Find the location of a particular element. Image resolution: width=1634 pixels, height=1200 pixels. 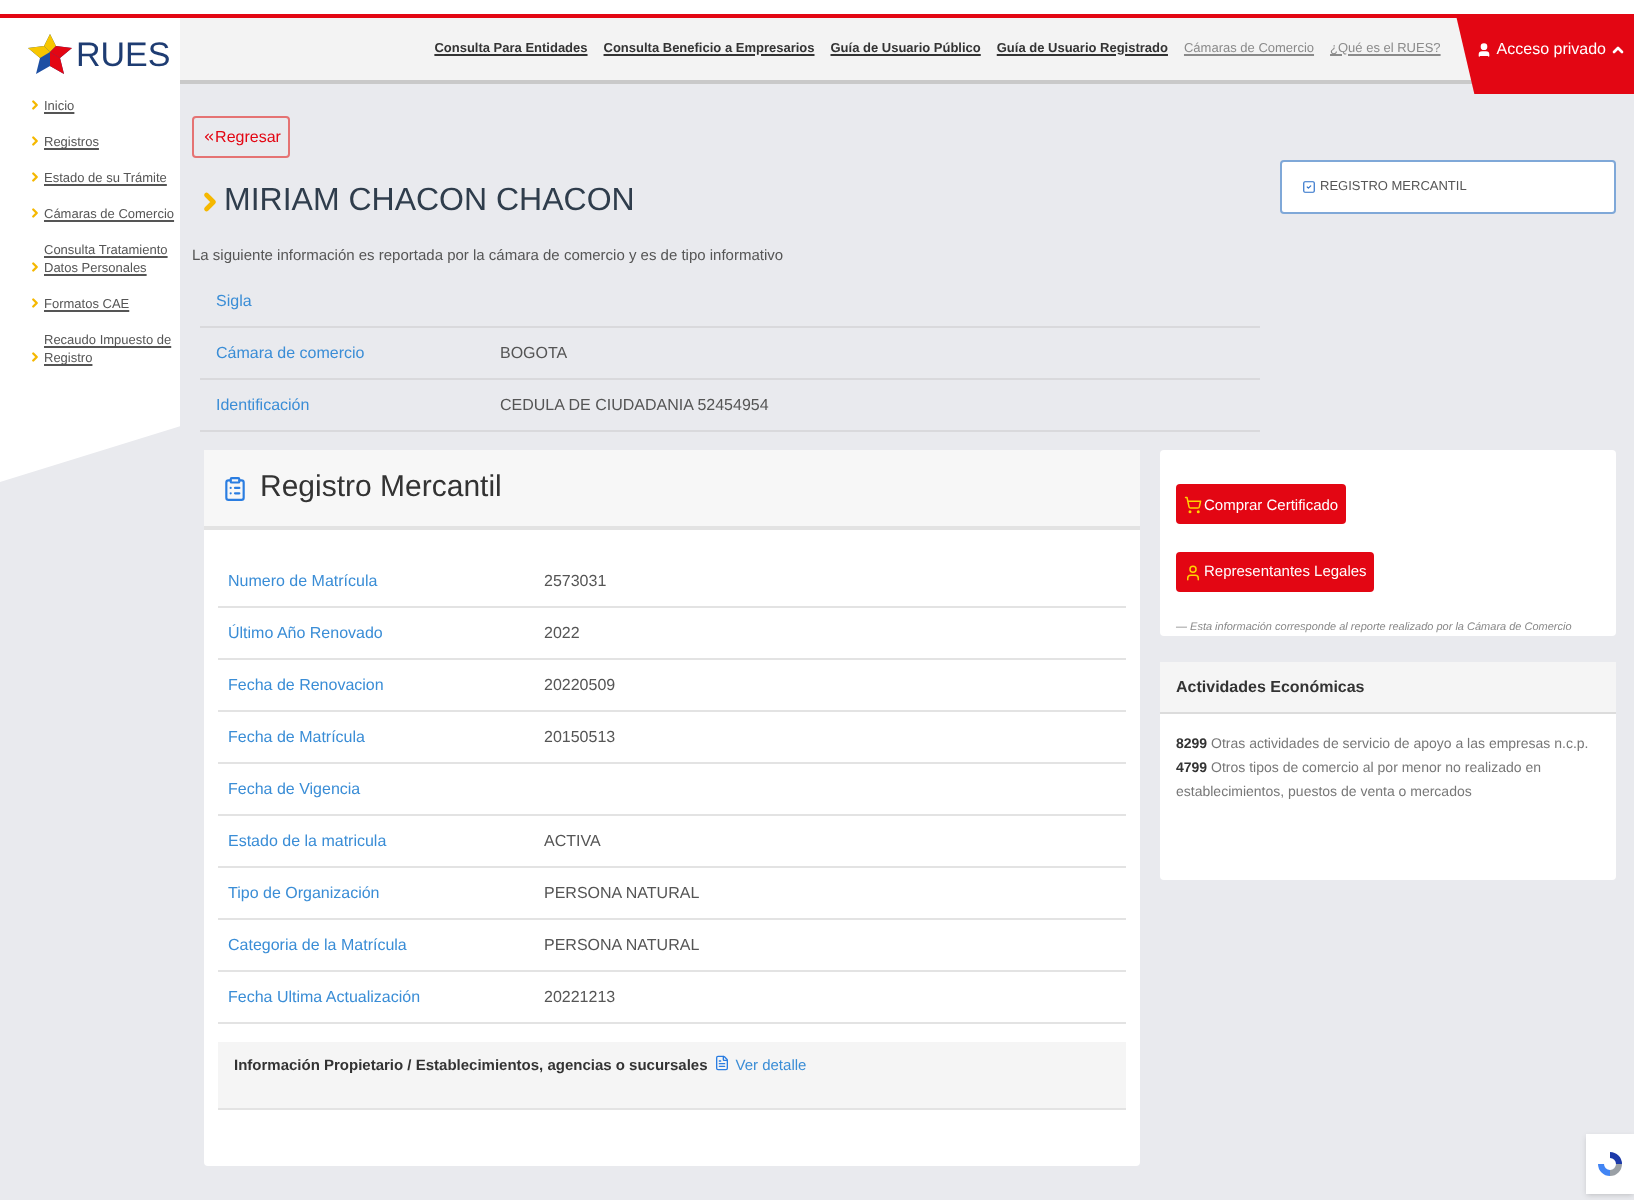

document-icon is located at coordinates (721, 1063).